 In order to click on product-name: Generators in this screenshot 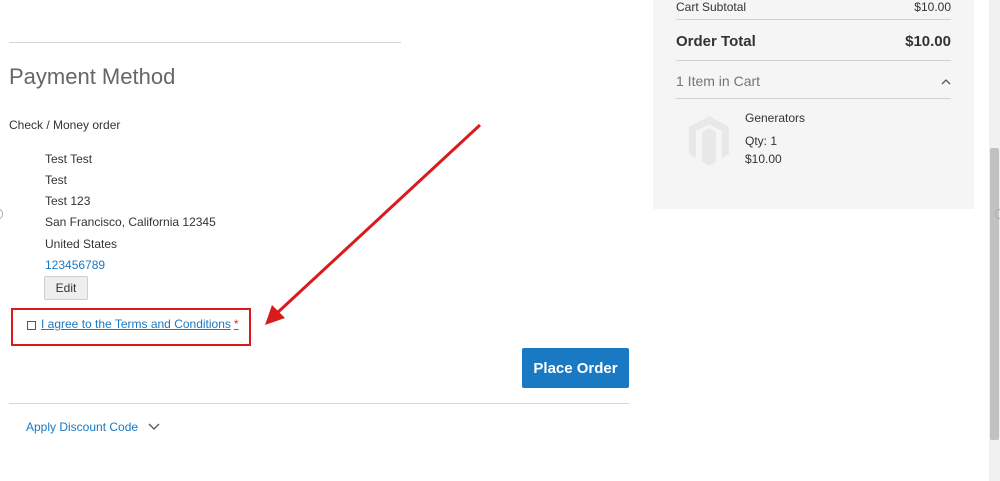, I will do `click(775, 118)`.